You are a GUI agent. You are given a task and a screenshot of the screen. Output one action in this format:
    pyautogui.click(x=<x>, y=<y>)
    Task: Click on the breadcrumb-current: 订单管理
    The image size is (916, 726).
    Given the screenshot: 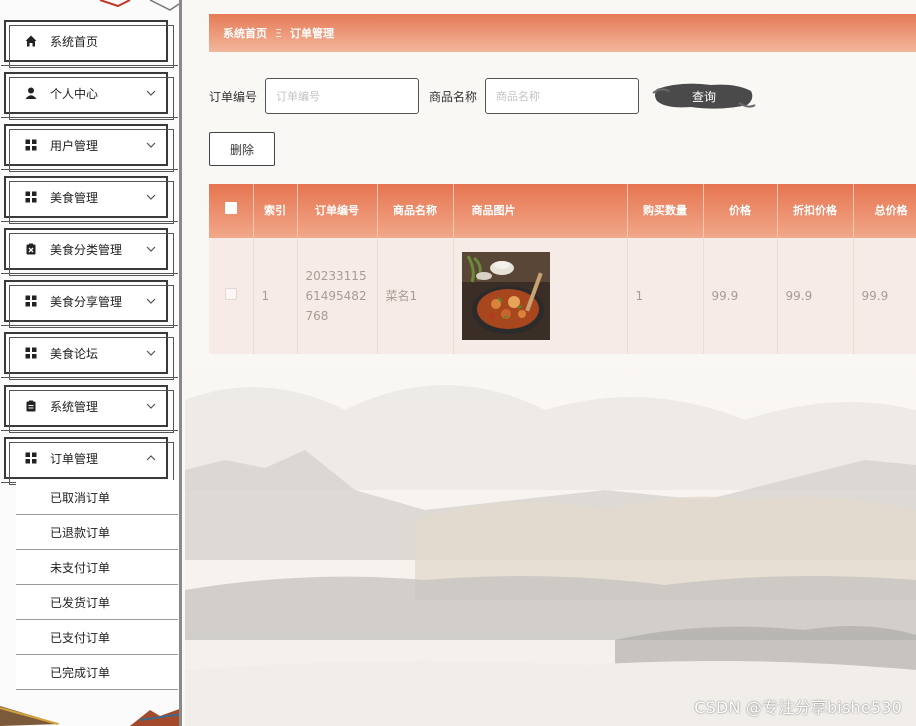 What is the action you would take?
    pyautogui.click(x=311, y=33)
    